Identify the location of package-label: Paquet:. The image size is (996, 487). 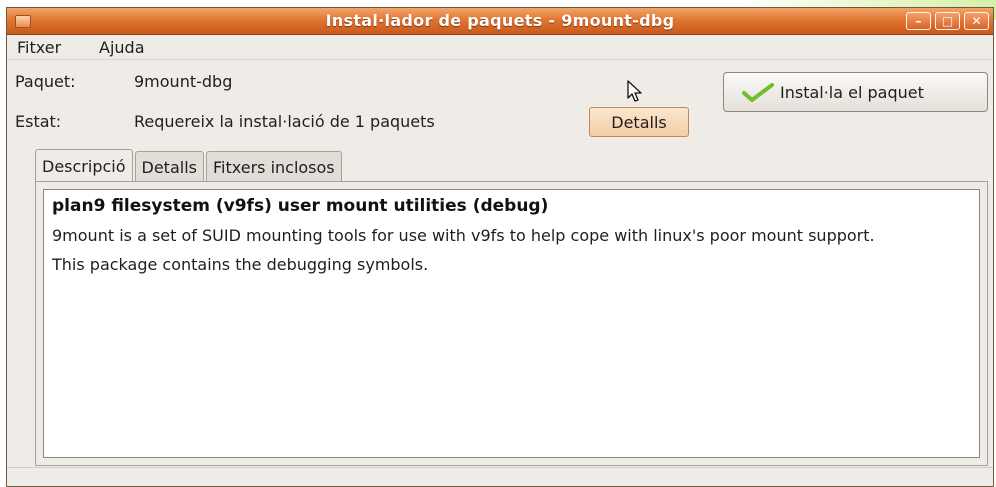
(45, 81).